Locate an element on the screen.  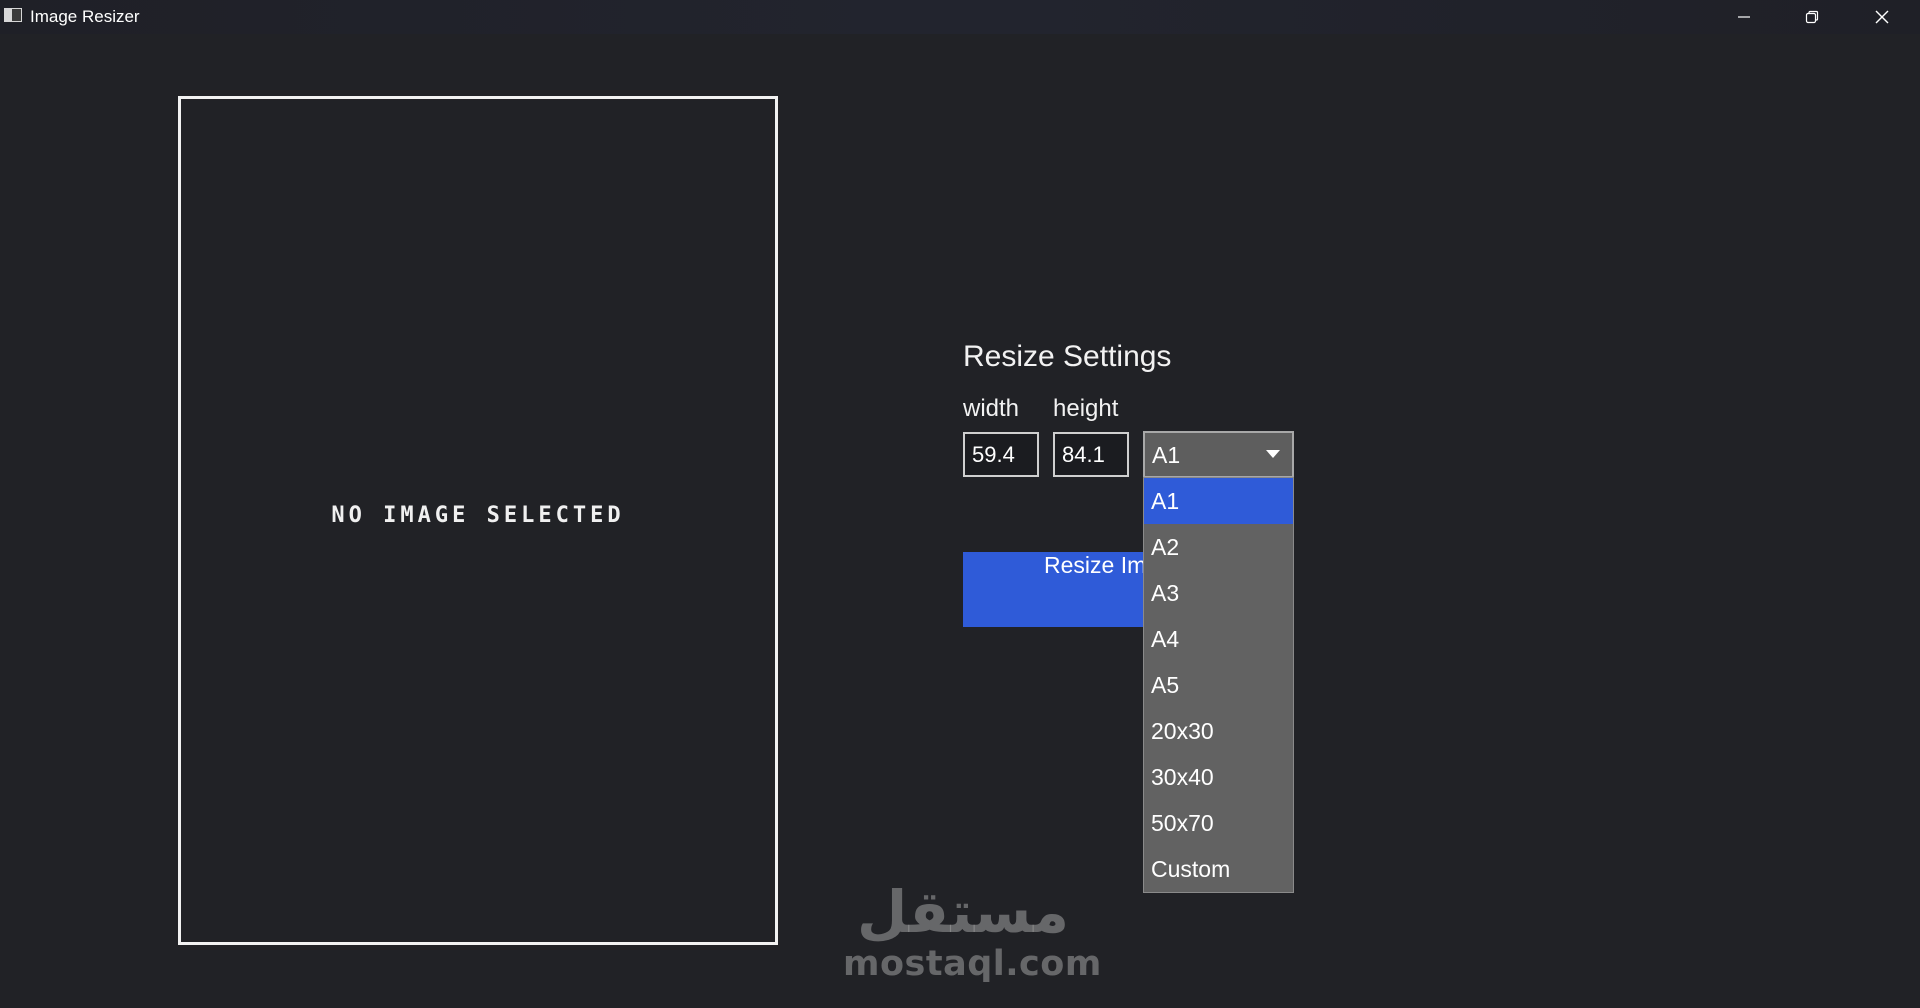
dropdown-option-a4: A4 is located at coordinates (1218, 639).